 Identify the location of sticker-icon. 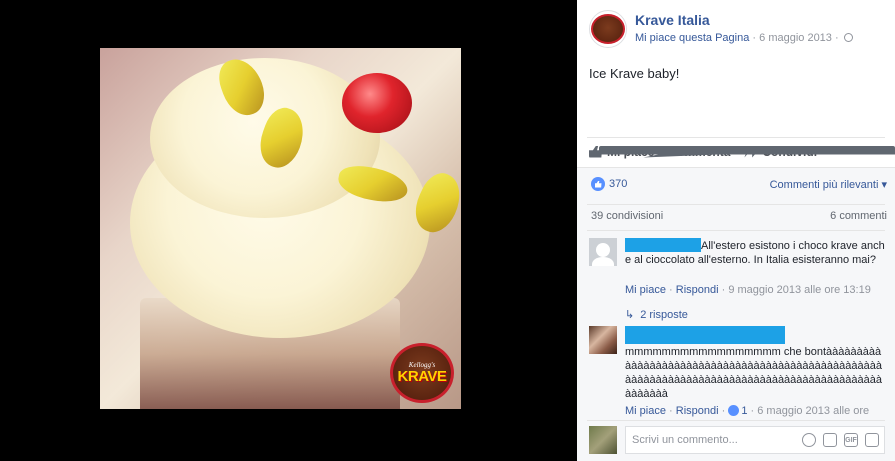
(872, 440).